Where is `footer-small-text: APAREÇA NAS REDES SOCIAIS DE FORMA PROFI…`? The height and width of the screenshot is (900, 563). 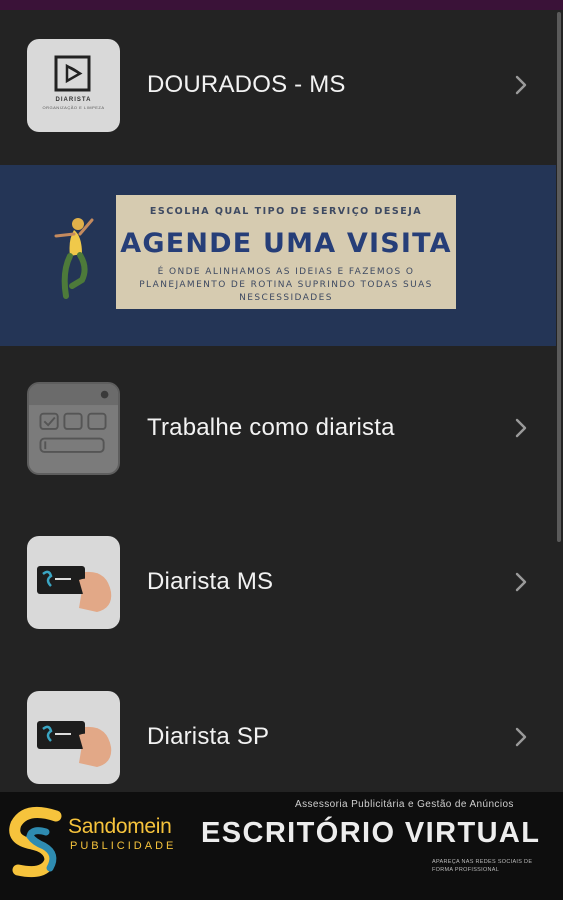 footer-small-text: APAREÇA NAS REDES SOCIAIS DE FORMA PROFI… is located at coordinates (482, 866).